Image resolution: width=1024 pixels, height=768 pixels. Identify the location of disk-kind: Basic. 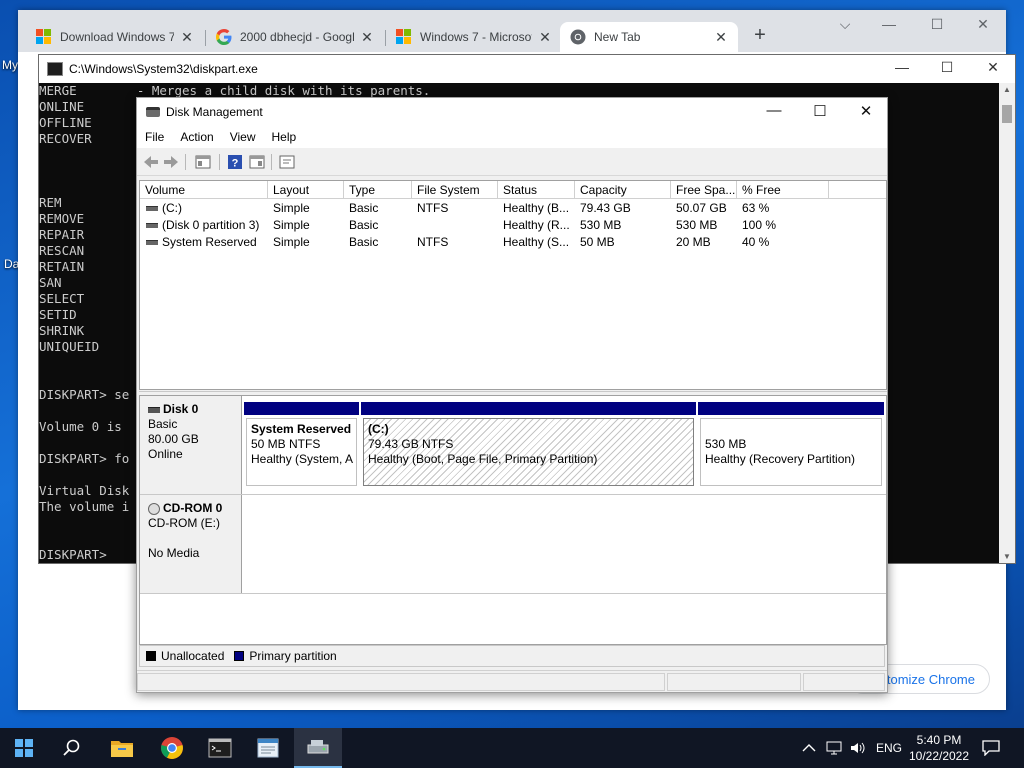
(163, 424).